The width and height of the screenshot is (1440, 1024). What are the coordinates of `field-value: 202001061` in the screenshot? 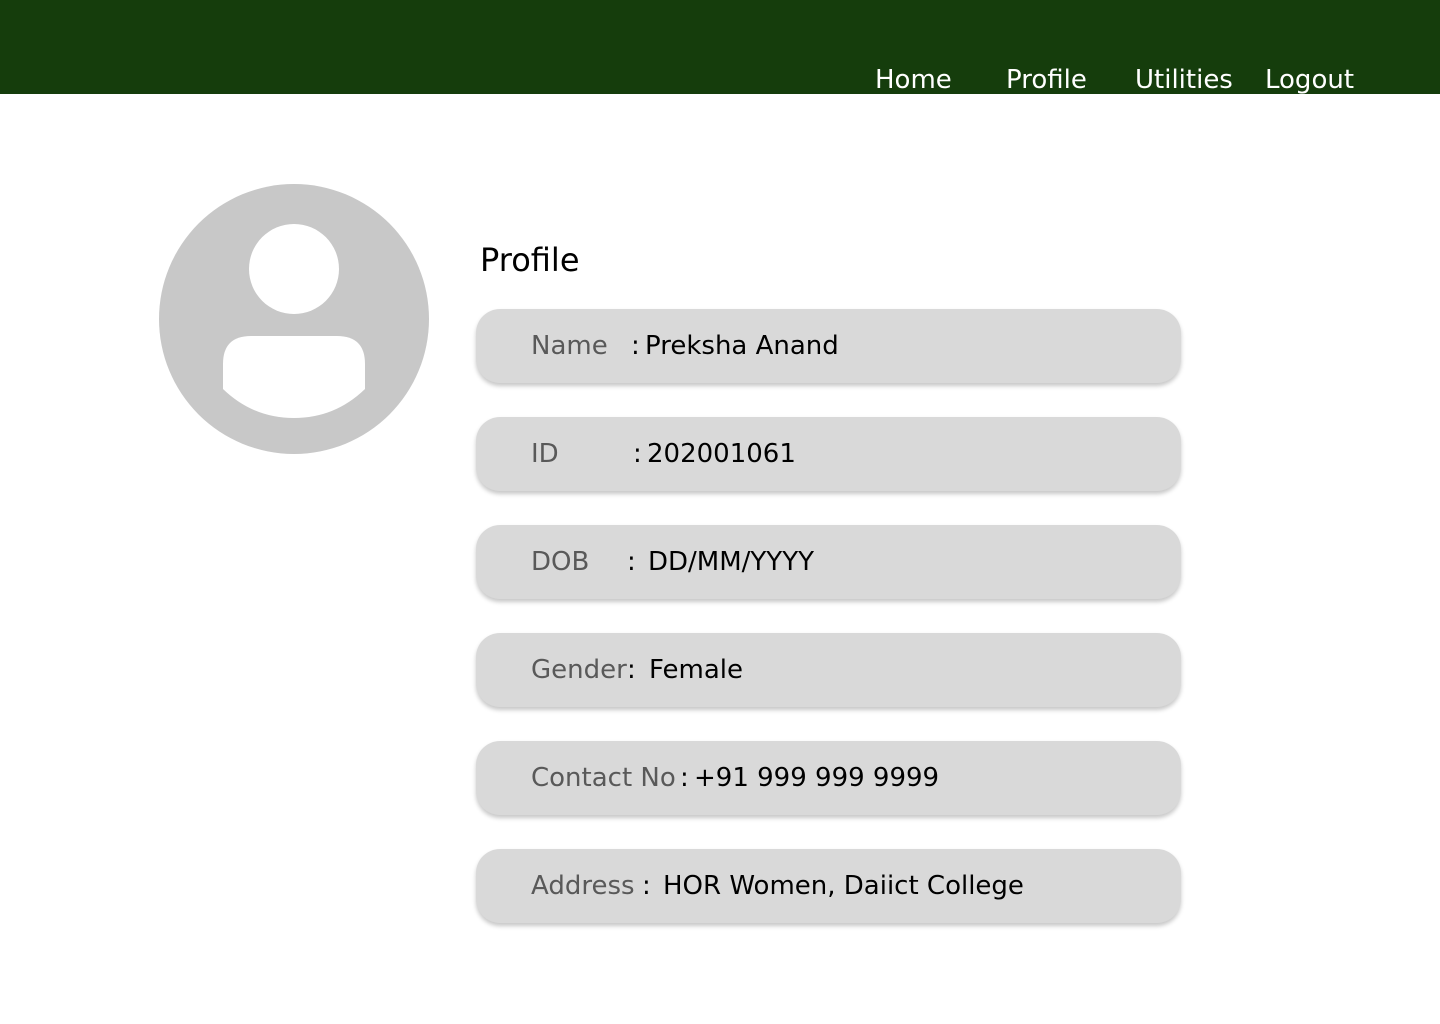 It's located at (721, 454).